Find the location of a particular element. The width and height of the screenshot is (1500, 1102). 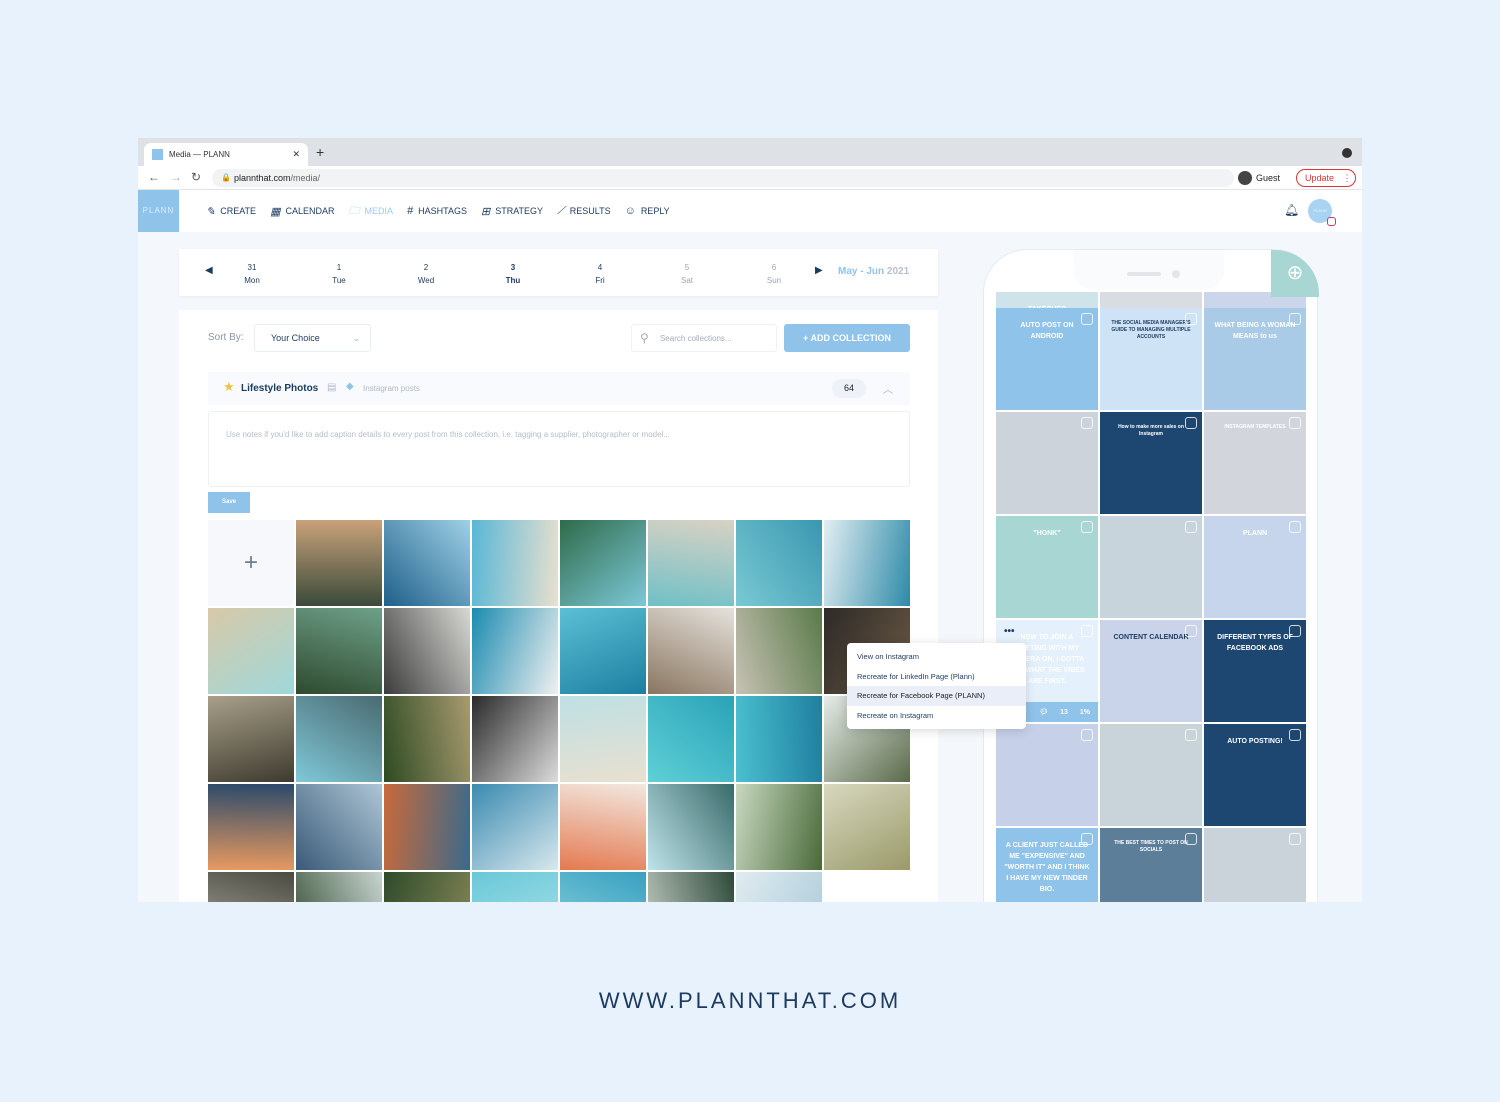

star-icon: ★ is located at coordinates (229, 387).